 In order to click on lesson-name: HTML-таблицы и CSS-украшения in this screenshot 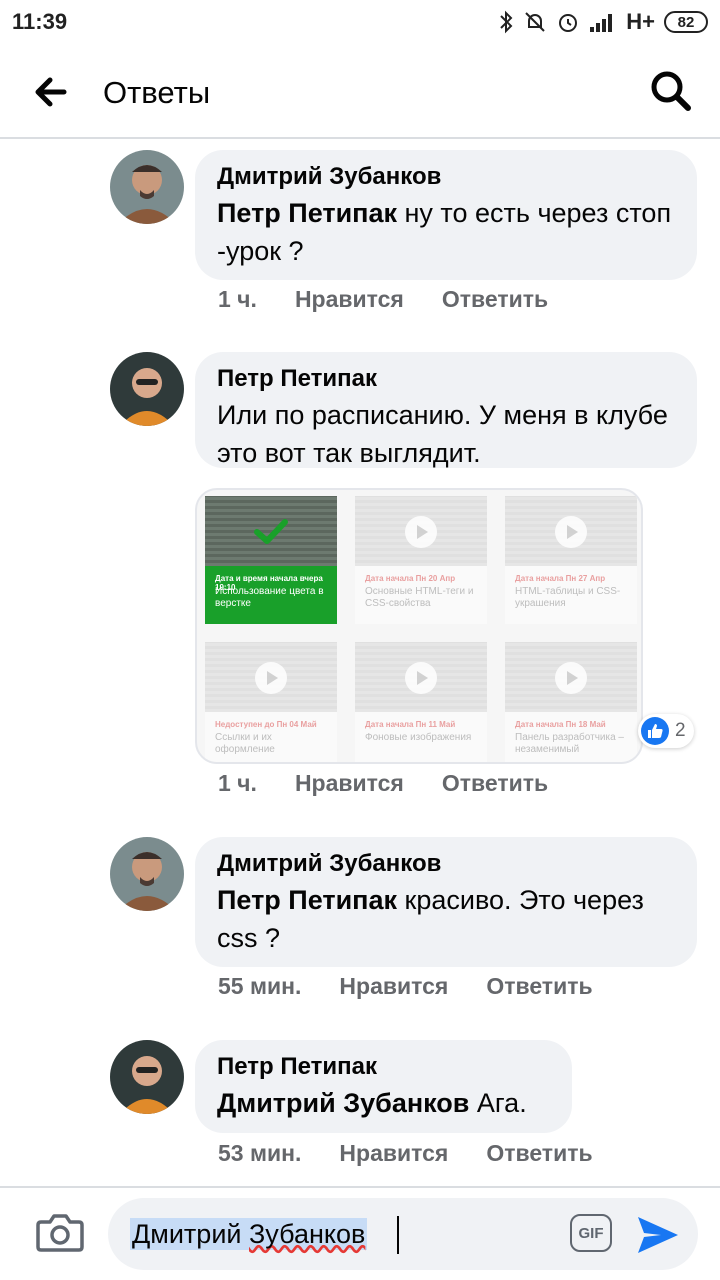, I will do `click(568, 597)`.